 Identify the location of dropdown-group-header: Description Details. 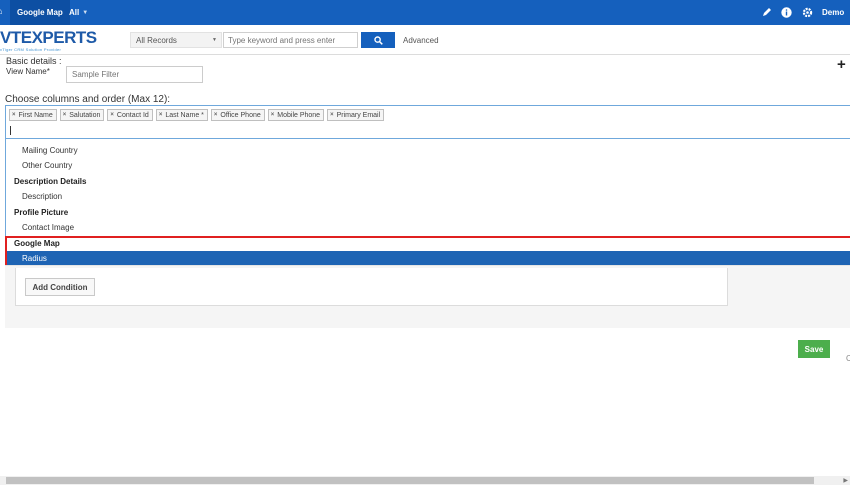
(50, 181).